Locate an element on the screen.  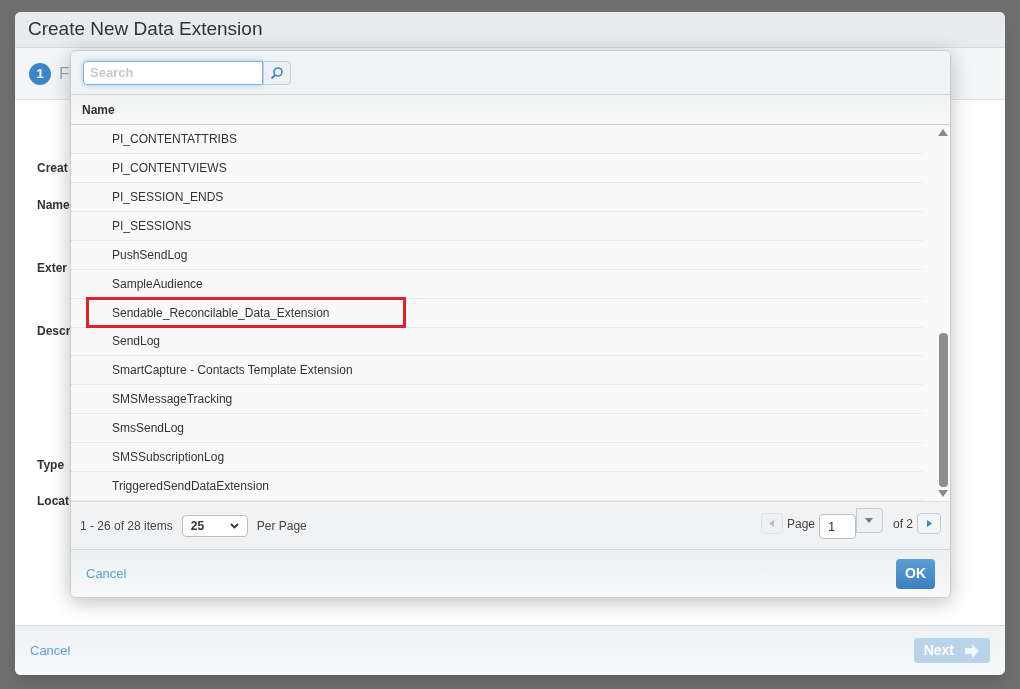
row-name: Sendable_Reconcilable_Data_Extension is located at coordinates (221, 312).